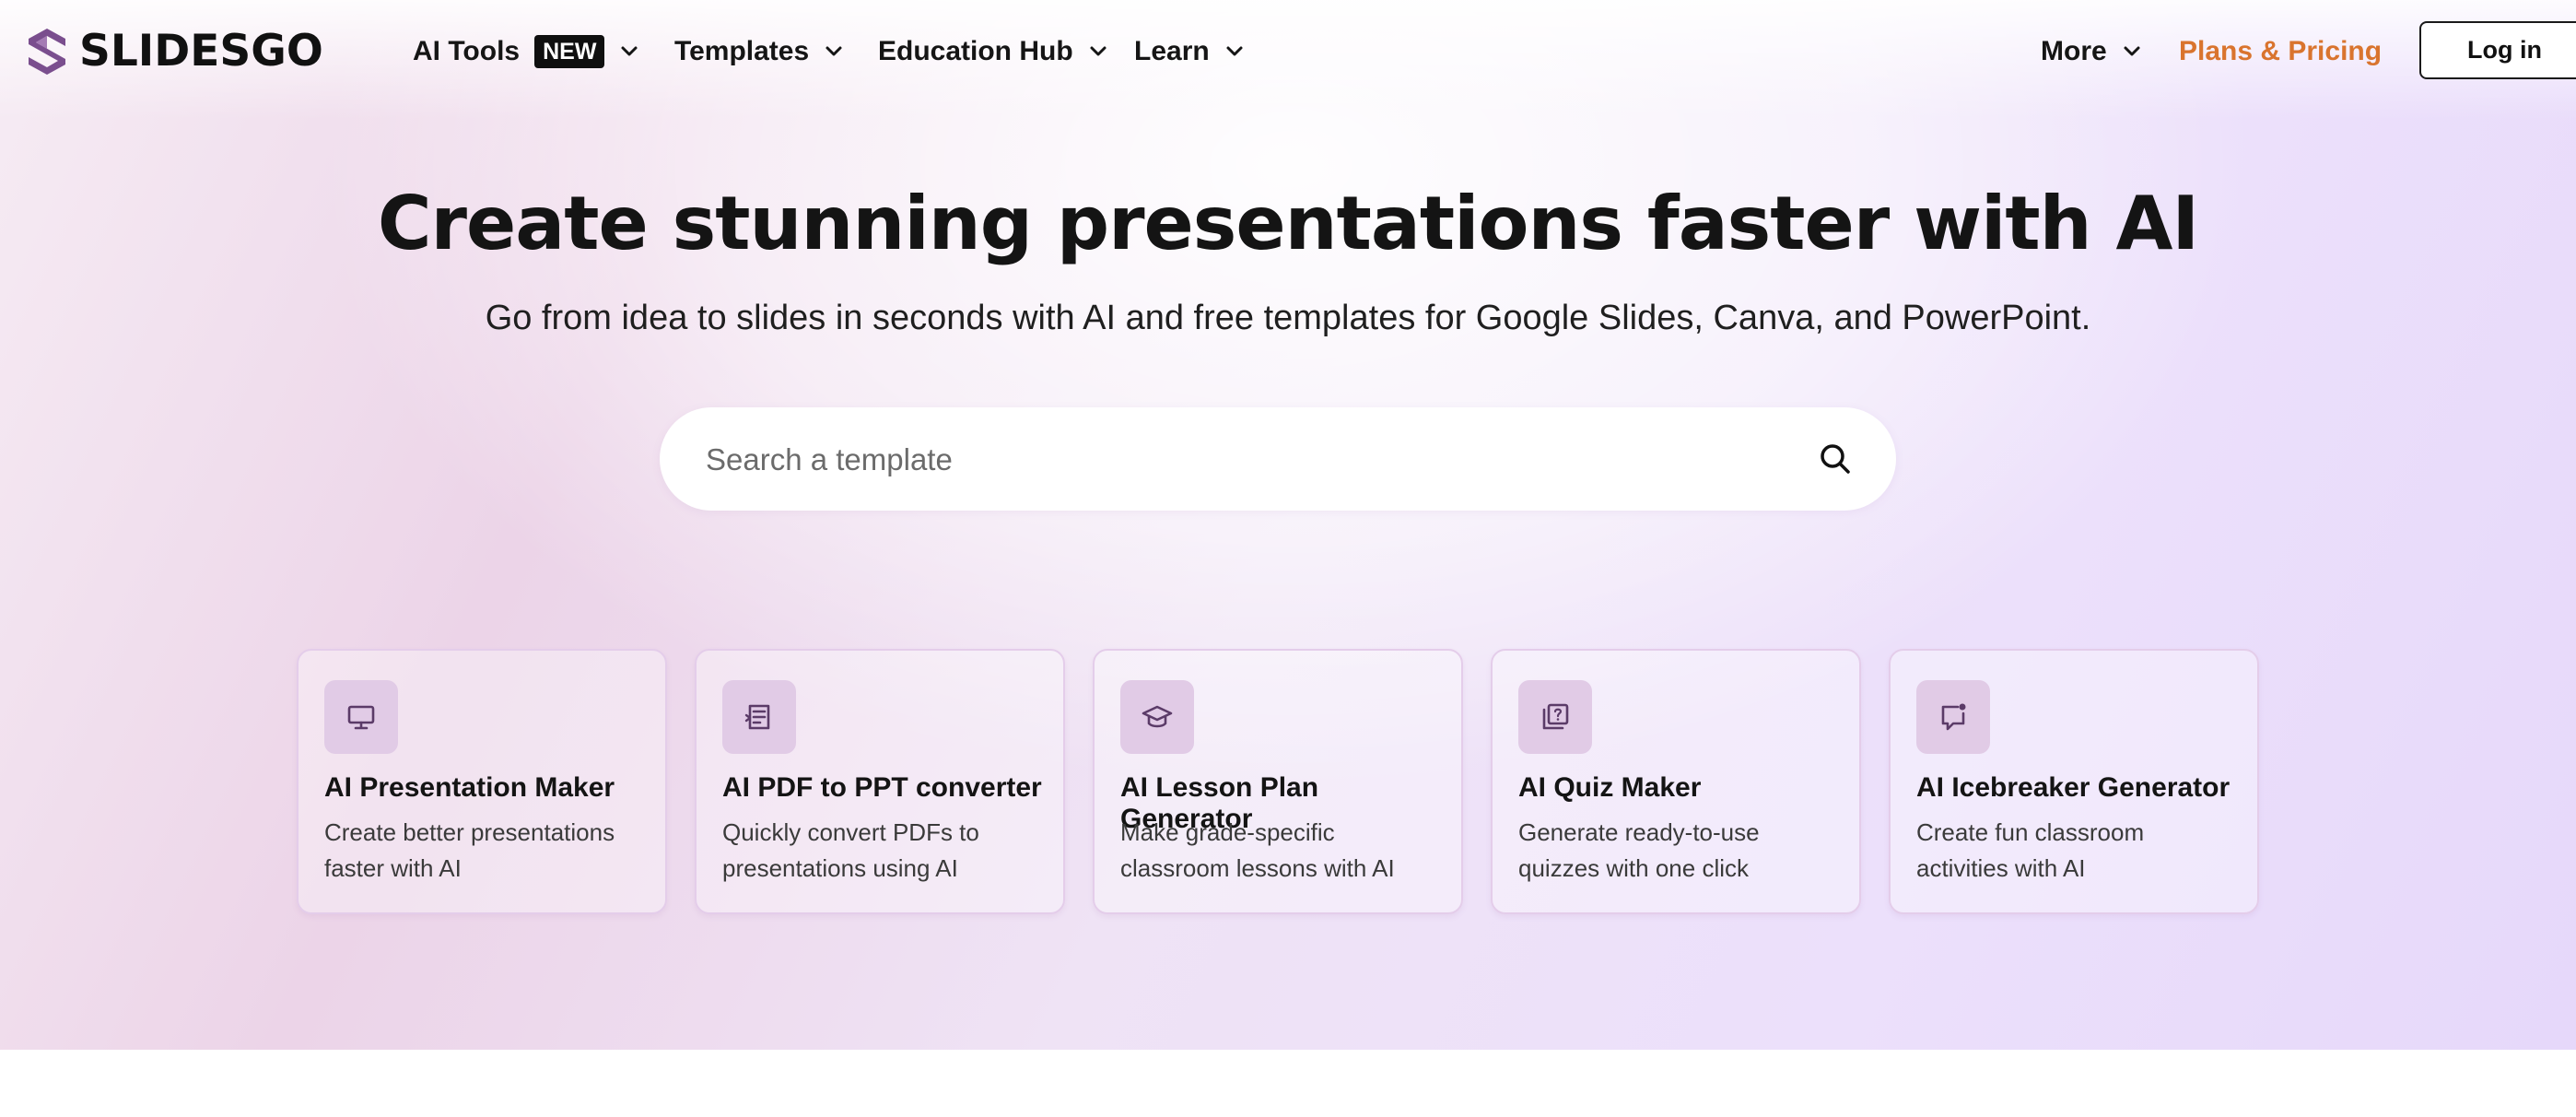 Image resolution: width=2576 pixels, height=1117 pixels. What do you see at coordinates (975, 51) in the screenshot?
I see `nav-education-hub-label: Education Hub` at bounding box center [975, 51].